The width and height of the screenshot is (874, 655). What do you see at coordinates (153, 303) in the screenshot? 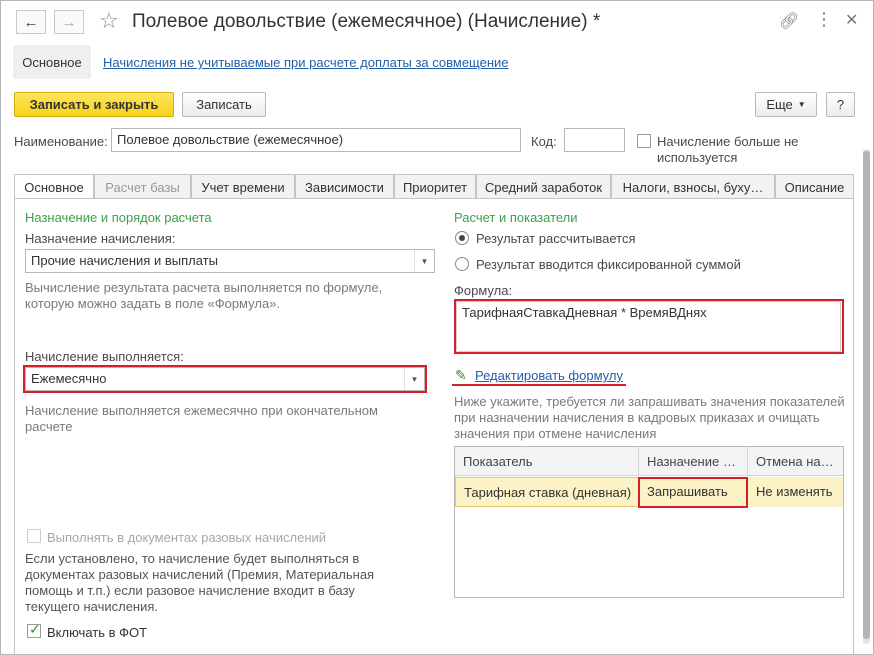
I see `purpose-hint-line2: которую можно задать в поле «Формула».` at bounding box center [153, 303].